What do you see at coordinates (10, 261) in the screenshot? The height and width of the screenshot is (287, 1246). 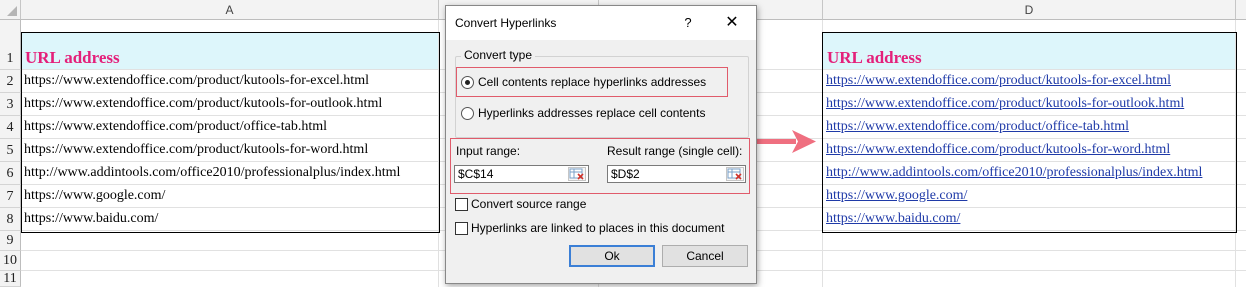 I see `row-header-10: 10` at bounding box center [10, 261].